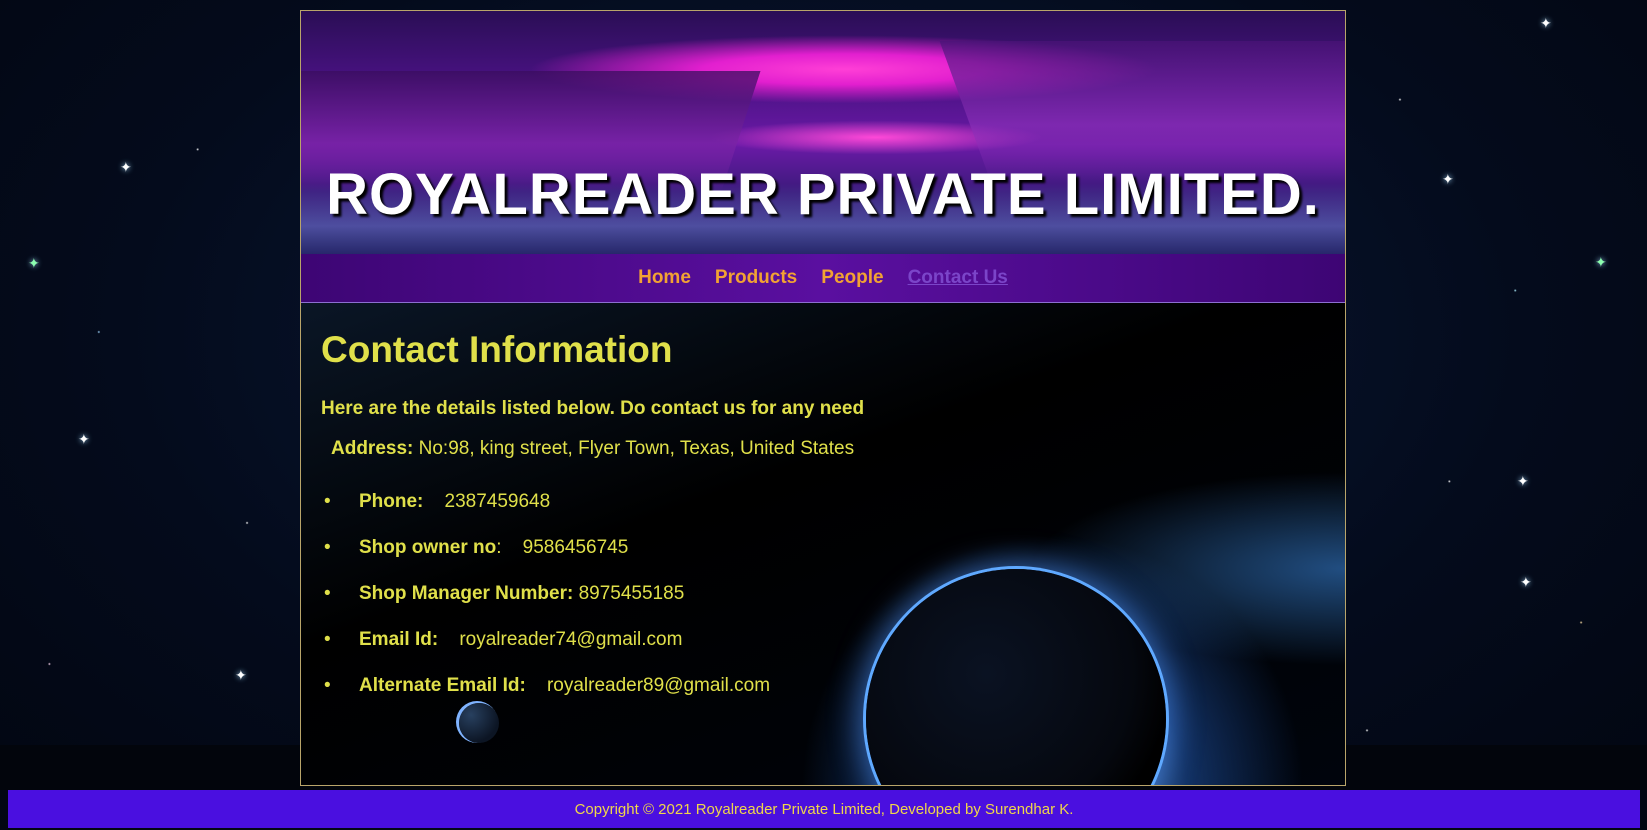  What do you see at coordinates (823, 651) in the screenshot?
I see `list-item: • Email Id: royalreader74@gmail.com` at bounding box center [823, 651].